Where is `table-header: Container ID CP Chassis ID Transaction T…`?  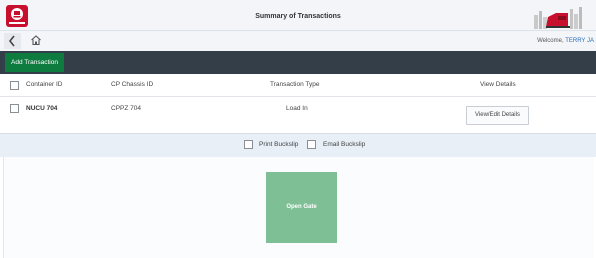
table-header: Container ID CP Chassis ID Transaction T… is located at coordinates (298, 85).